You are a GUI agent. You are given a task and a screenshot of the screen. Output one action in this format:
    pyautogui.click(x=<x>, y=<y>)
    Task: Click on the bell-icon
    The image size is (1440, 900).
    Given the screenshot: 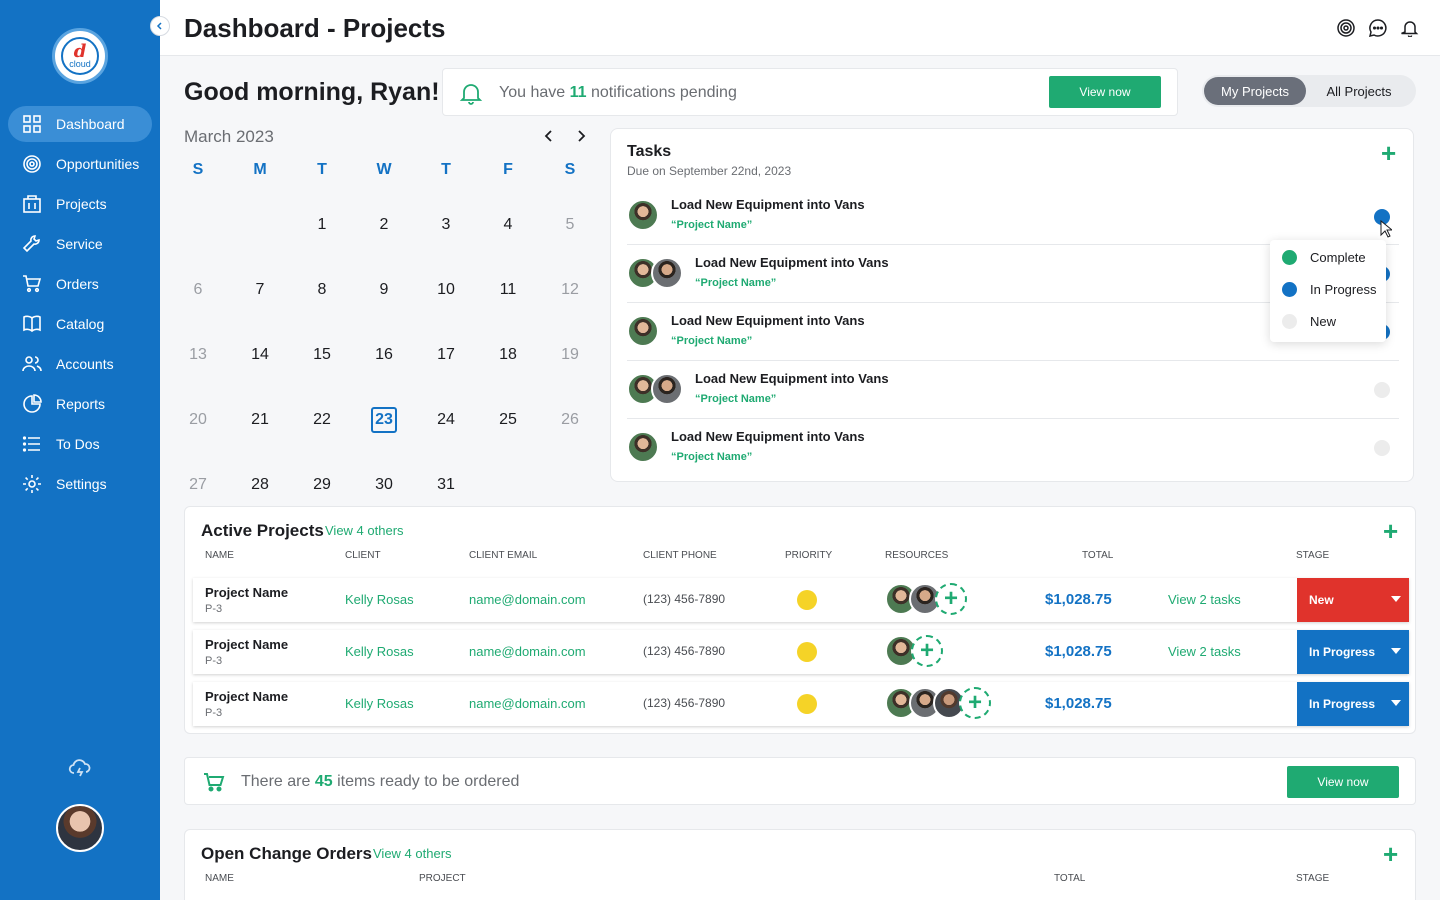 What is the action you would take?
    pyautogui.click(x=1410, y=28)
    